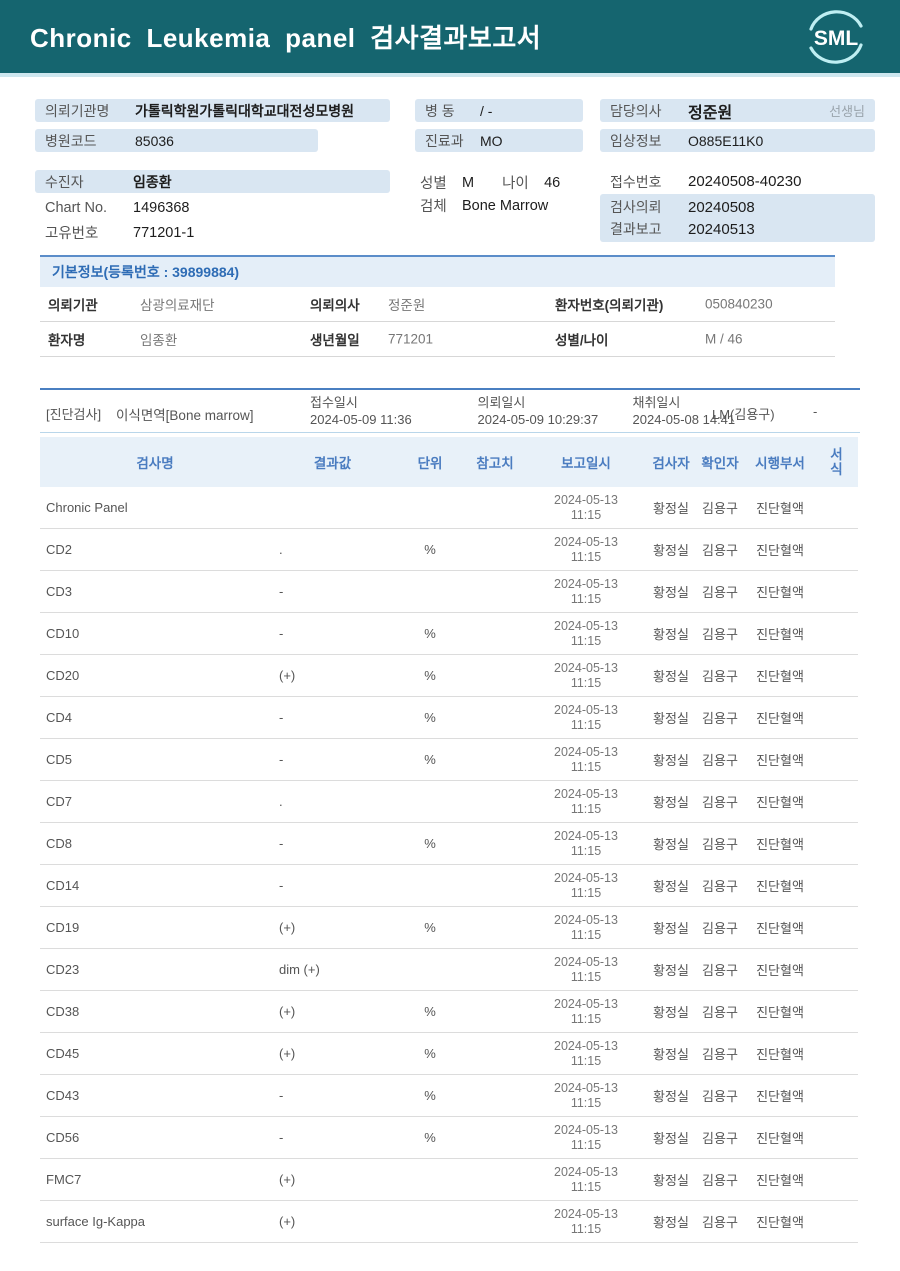  What do you see at coordinates (449, 928) in the screenshot?
I see `table-row: CD19 (+) % 2024-05-13 11:15 황정실 김용구 진단혈액` at bounding box center [449, 928].